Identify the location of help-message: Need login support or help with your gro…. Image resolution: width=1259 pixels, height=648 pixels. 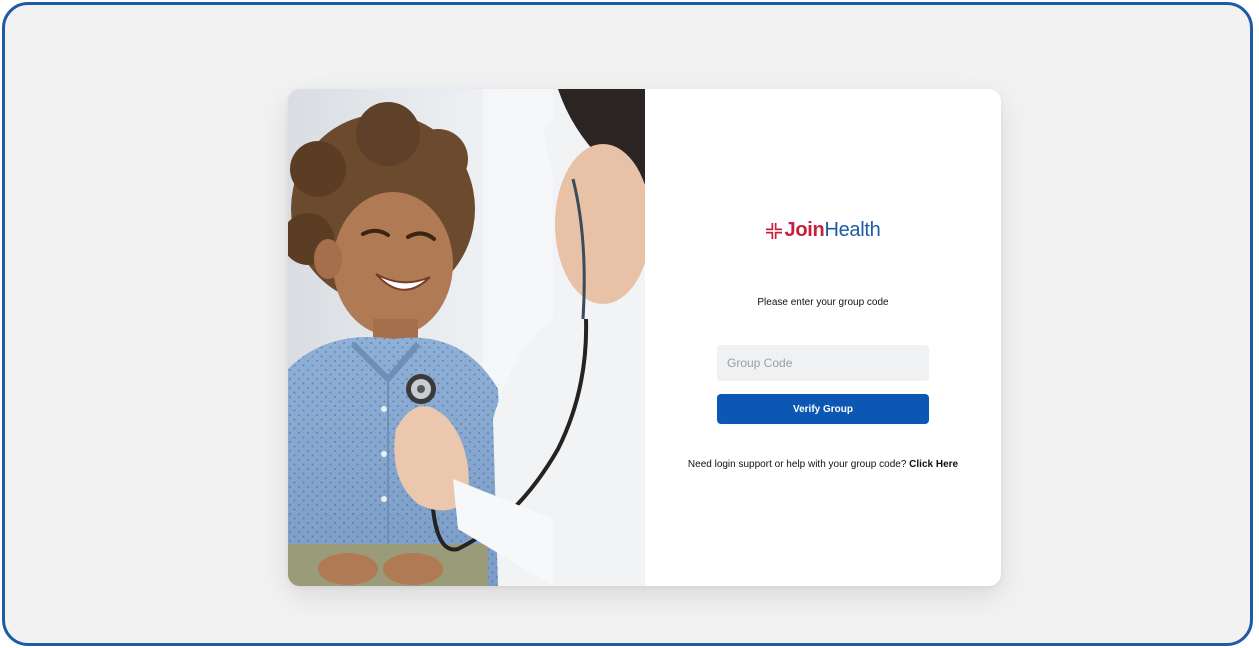
(797, 464).